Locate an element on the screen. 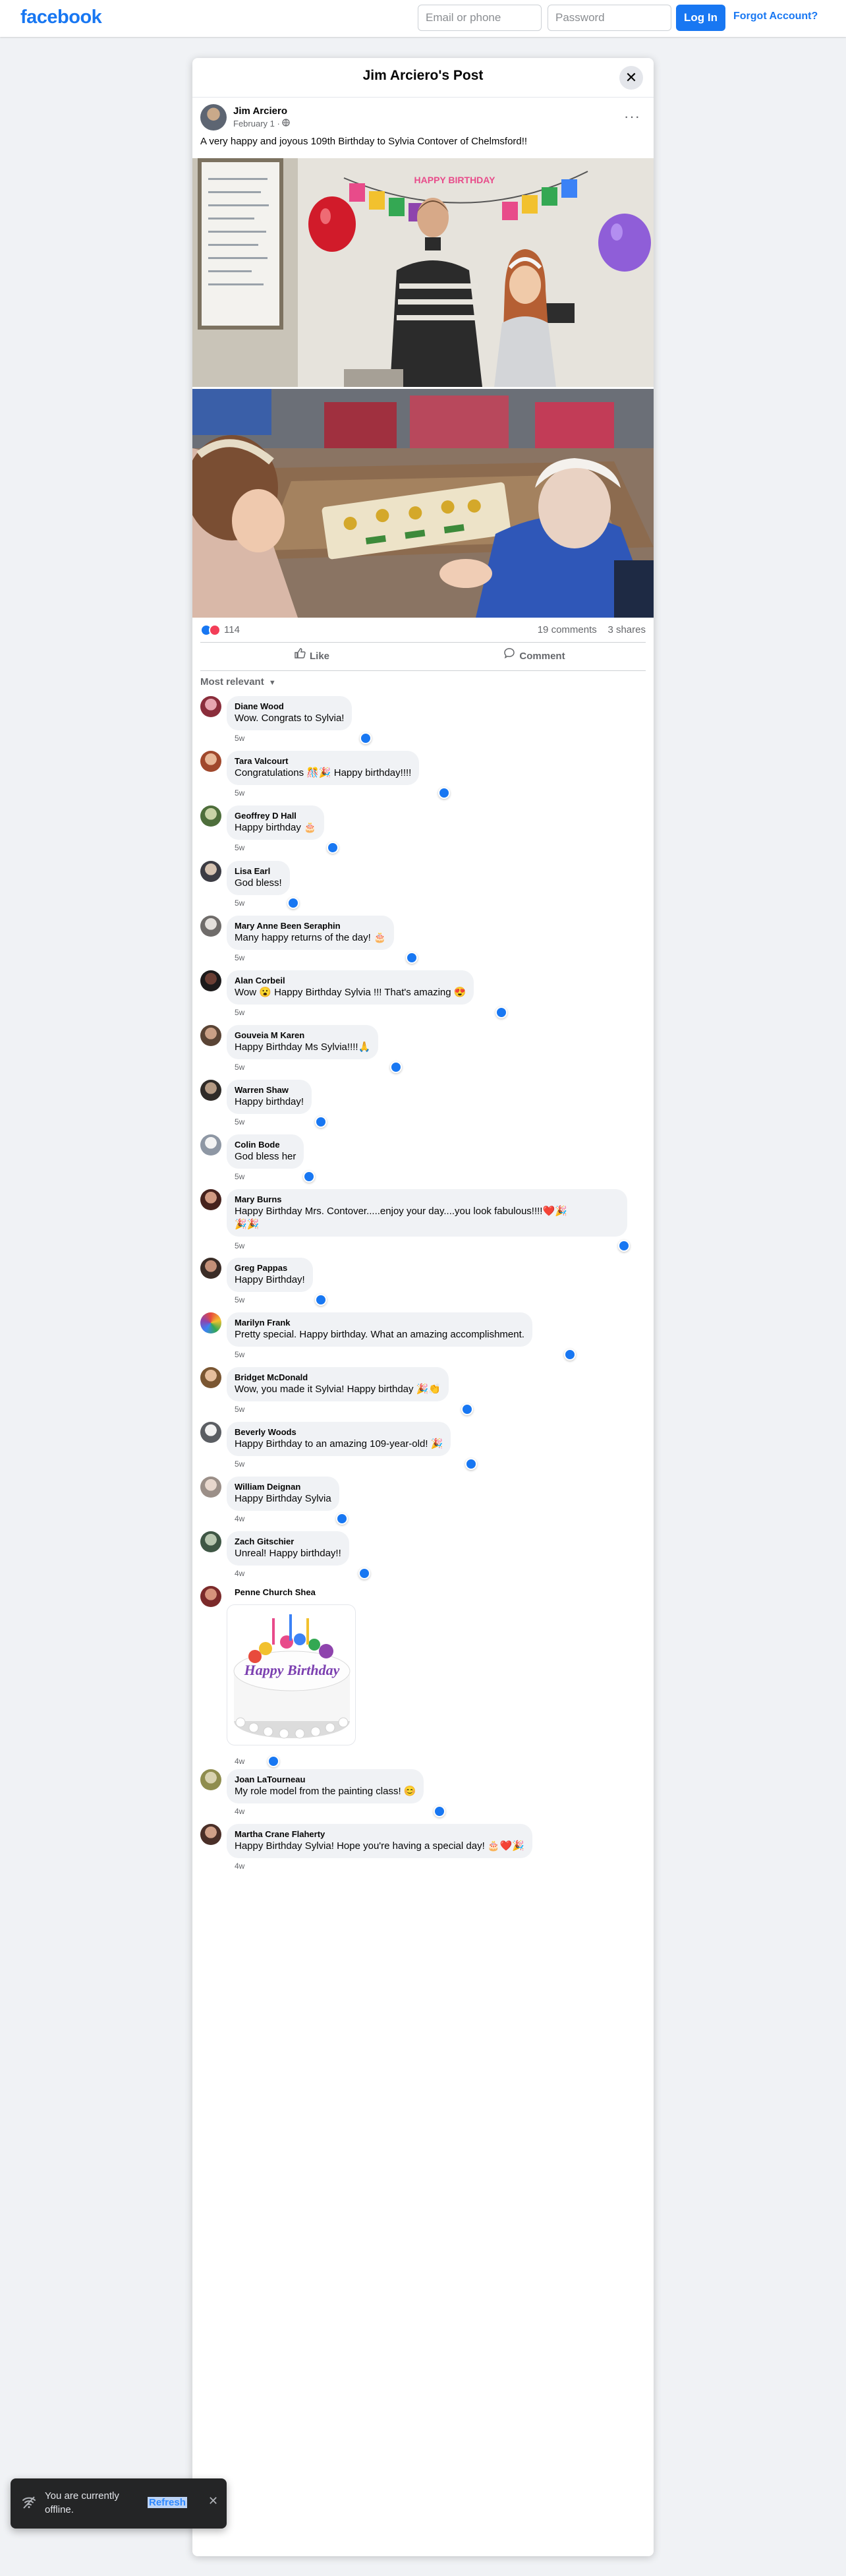 Image resolution: width=846 pixels, height=2576 pixels. facebook-logo: facebook is located at coordinates (61, 18).